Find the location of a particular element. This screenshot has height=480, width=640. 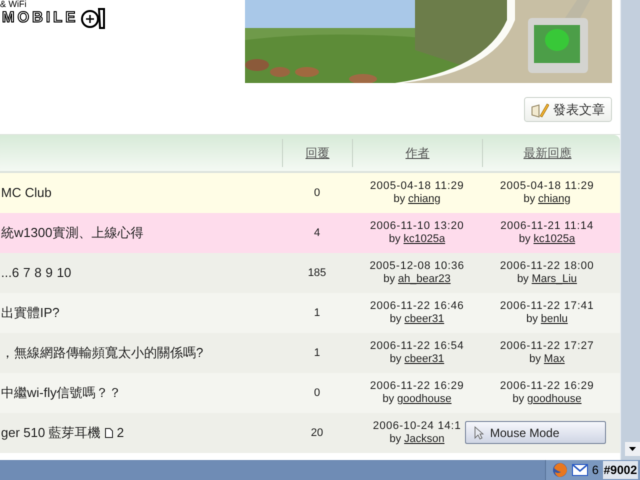

last-reply-time: 2006-11-22 18:00 is located at coordinates (547, 266).